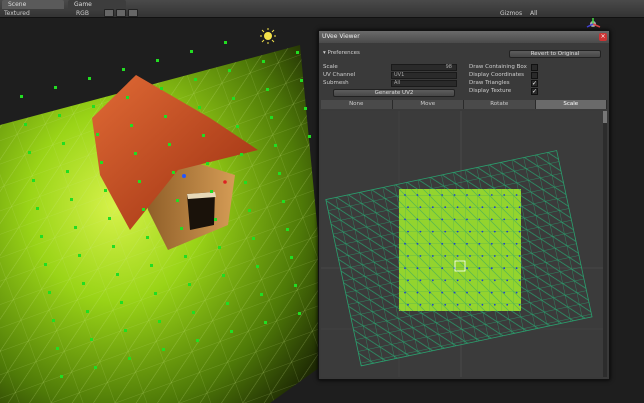 Image resolution: width=644 pixels, height=403 pixels. Describe the element at coordinates (424, 67) in the screenshot. I see `scale-slider: 98` at that location.